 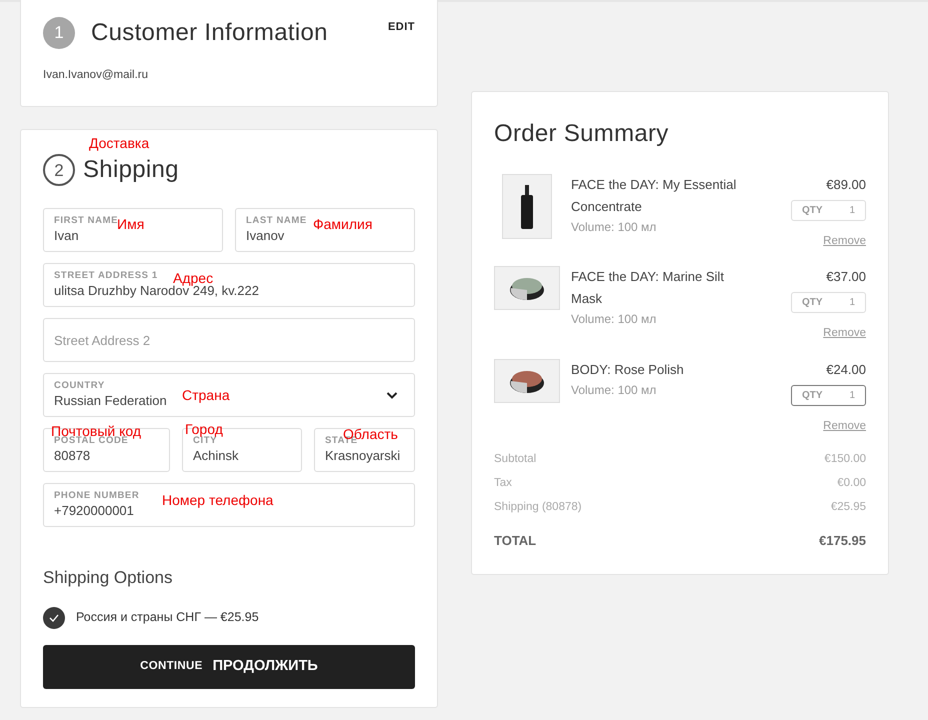 What do you see at coordinates (846, 277) in the screenshot?
I see `price-text: €37.00` at bounding box center [846, 277].